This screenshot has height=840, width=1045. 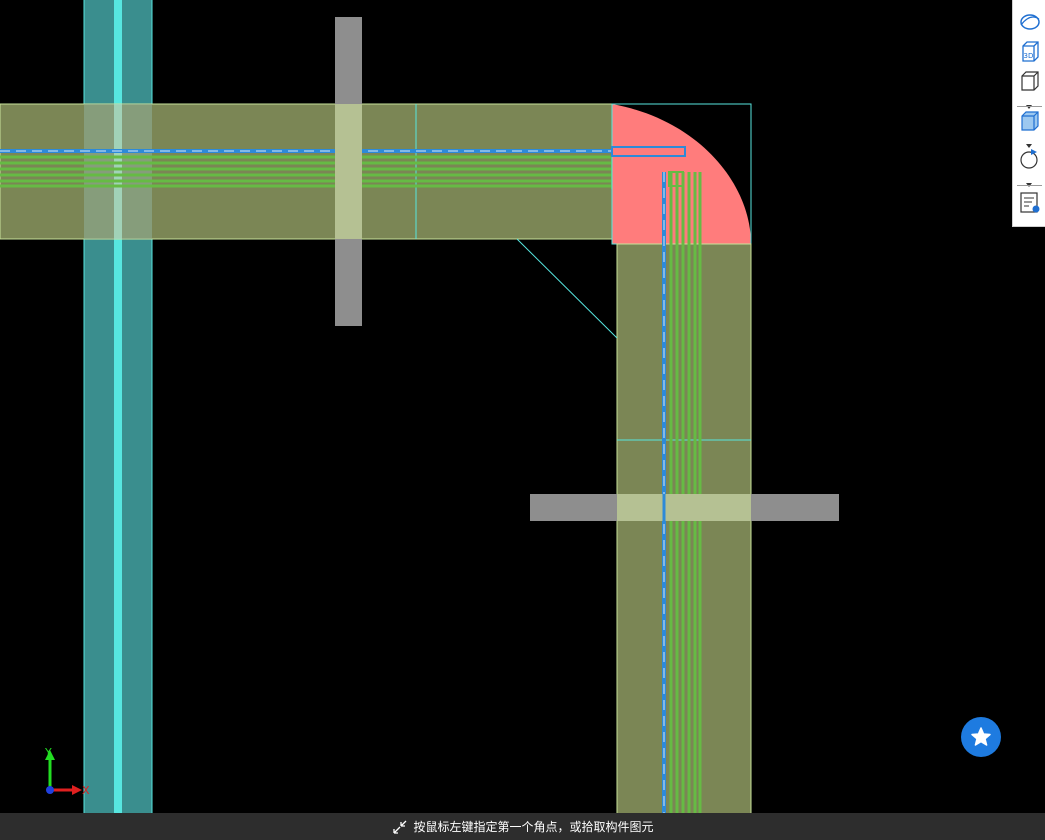 I want to click on rotate-button, so click(x=1029, y=159).